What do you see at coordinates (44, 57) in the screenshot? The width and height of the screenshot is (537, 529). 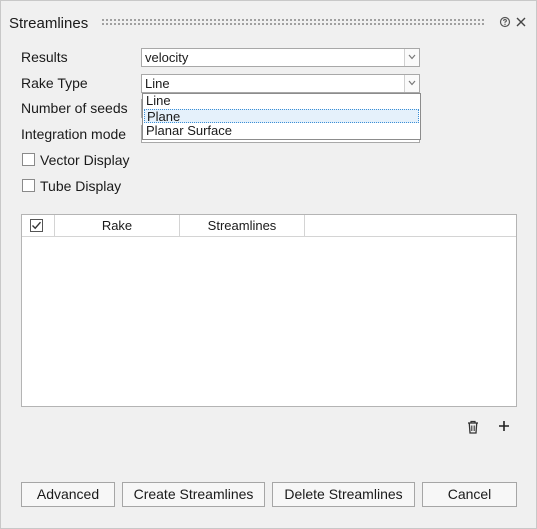 I see `results-label: Results` at bounding box center [44, 57].